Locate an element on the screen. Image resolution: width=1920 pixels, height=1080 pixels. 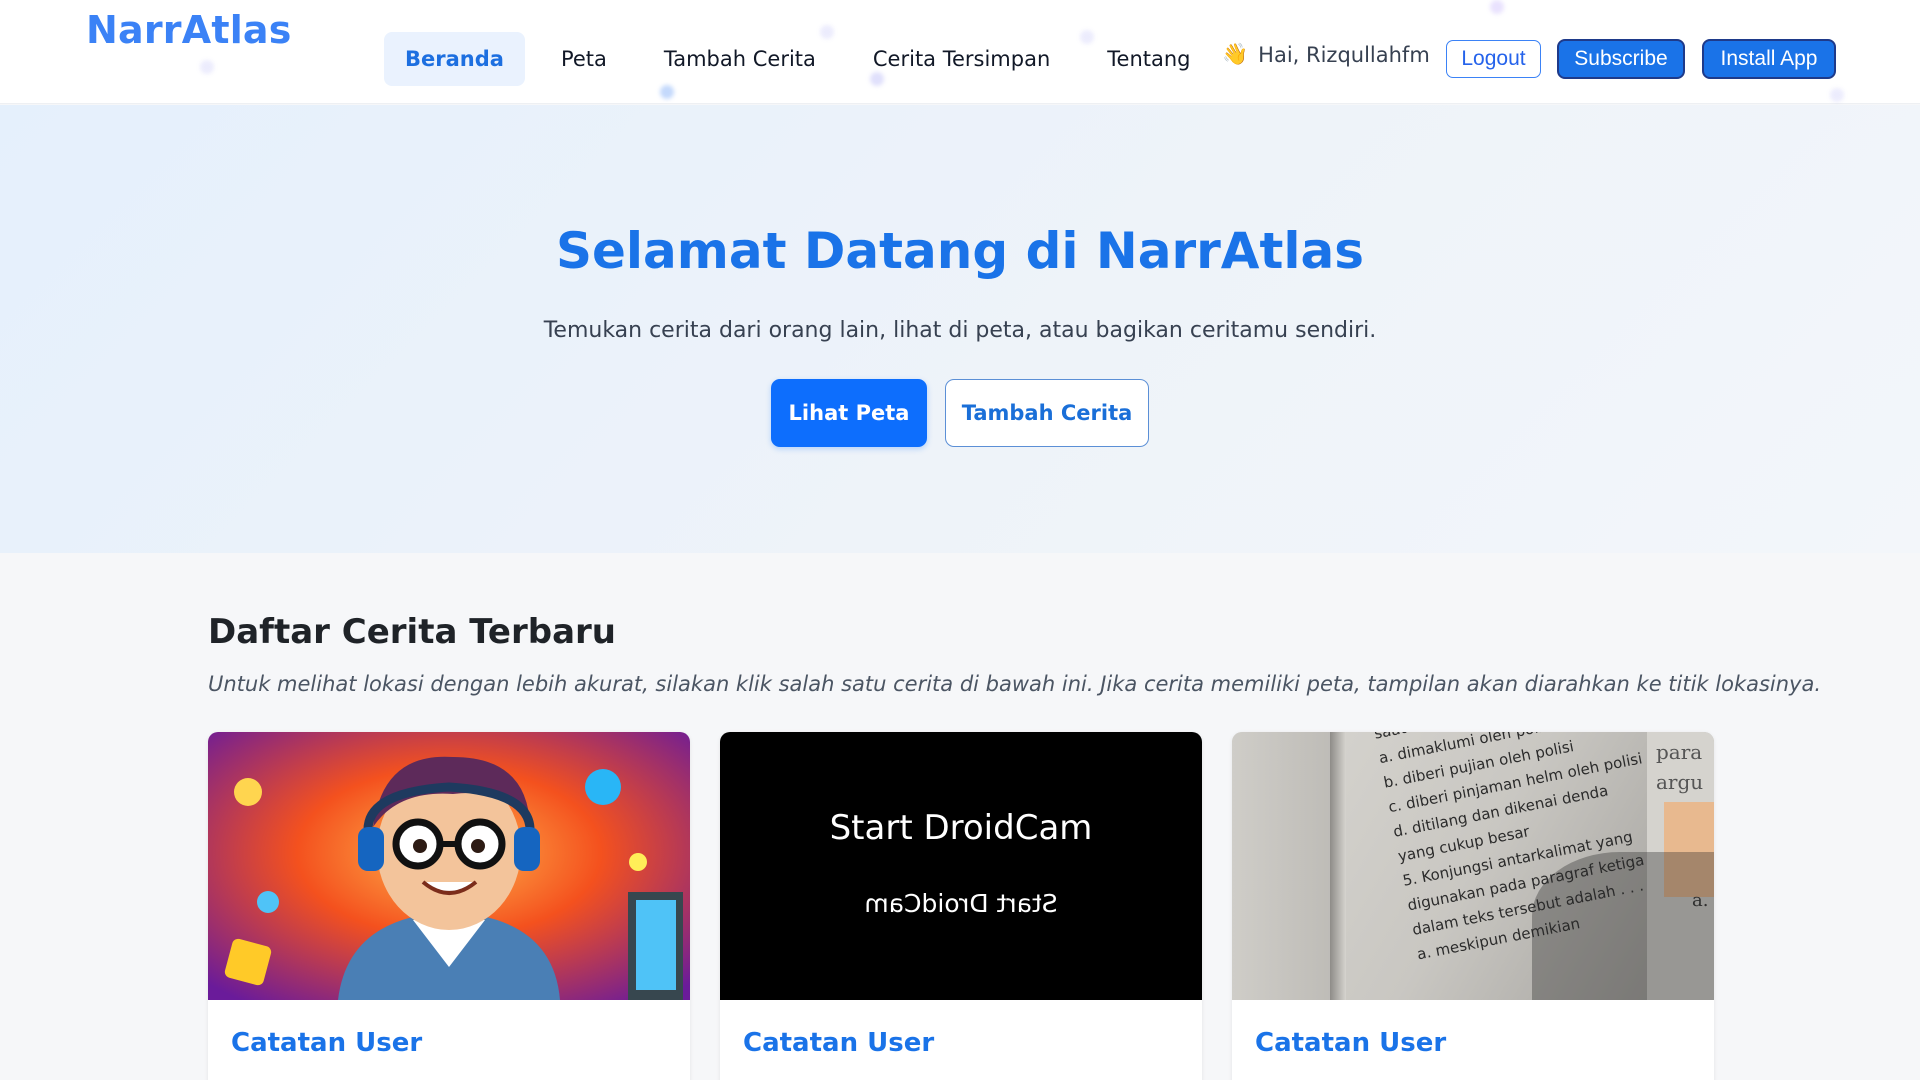
waving-hand-icon: 👋 is located at coordinates (1235, 54).